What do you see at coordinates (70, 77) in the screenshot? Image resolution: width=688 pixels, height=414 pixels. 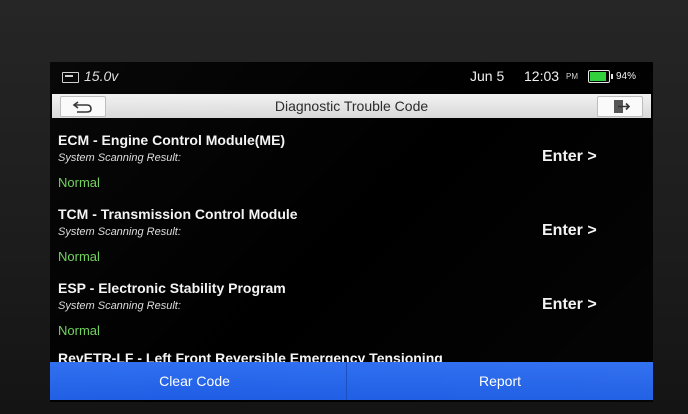 I see `vehicle-battery-icon` at bounding box center [70, 77].